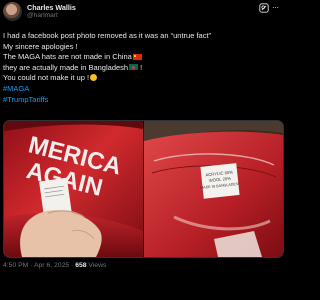 Image resolution: width=320 pixels, height=300 pixels. I want to click on tweet-date: Apr 6, 2025, so click(51, 265).